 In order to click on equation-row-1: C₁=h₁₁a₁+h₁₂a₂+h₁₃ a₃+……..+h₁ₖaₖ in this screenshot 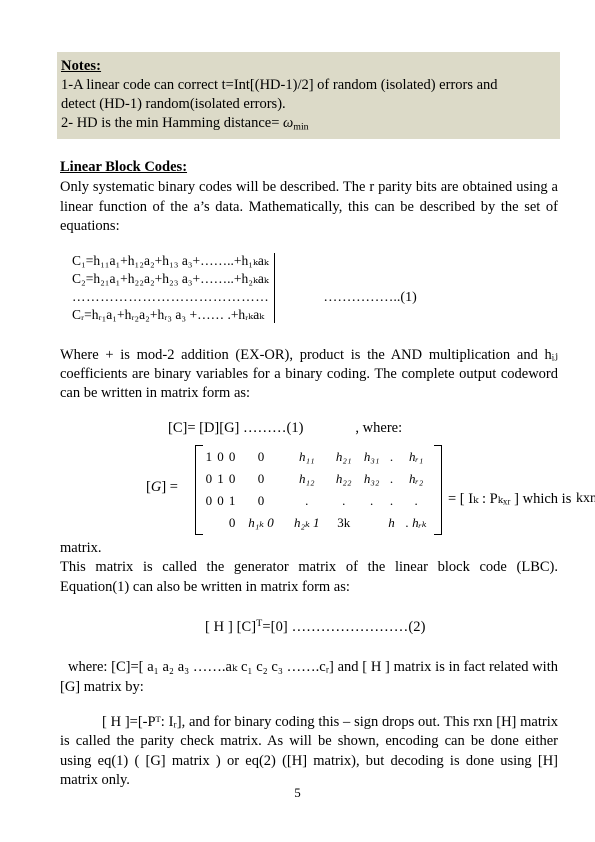, I will do `click(170, 261)`.